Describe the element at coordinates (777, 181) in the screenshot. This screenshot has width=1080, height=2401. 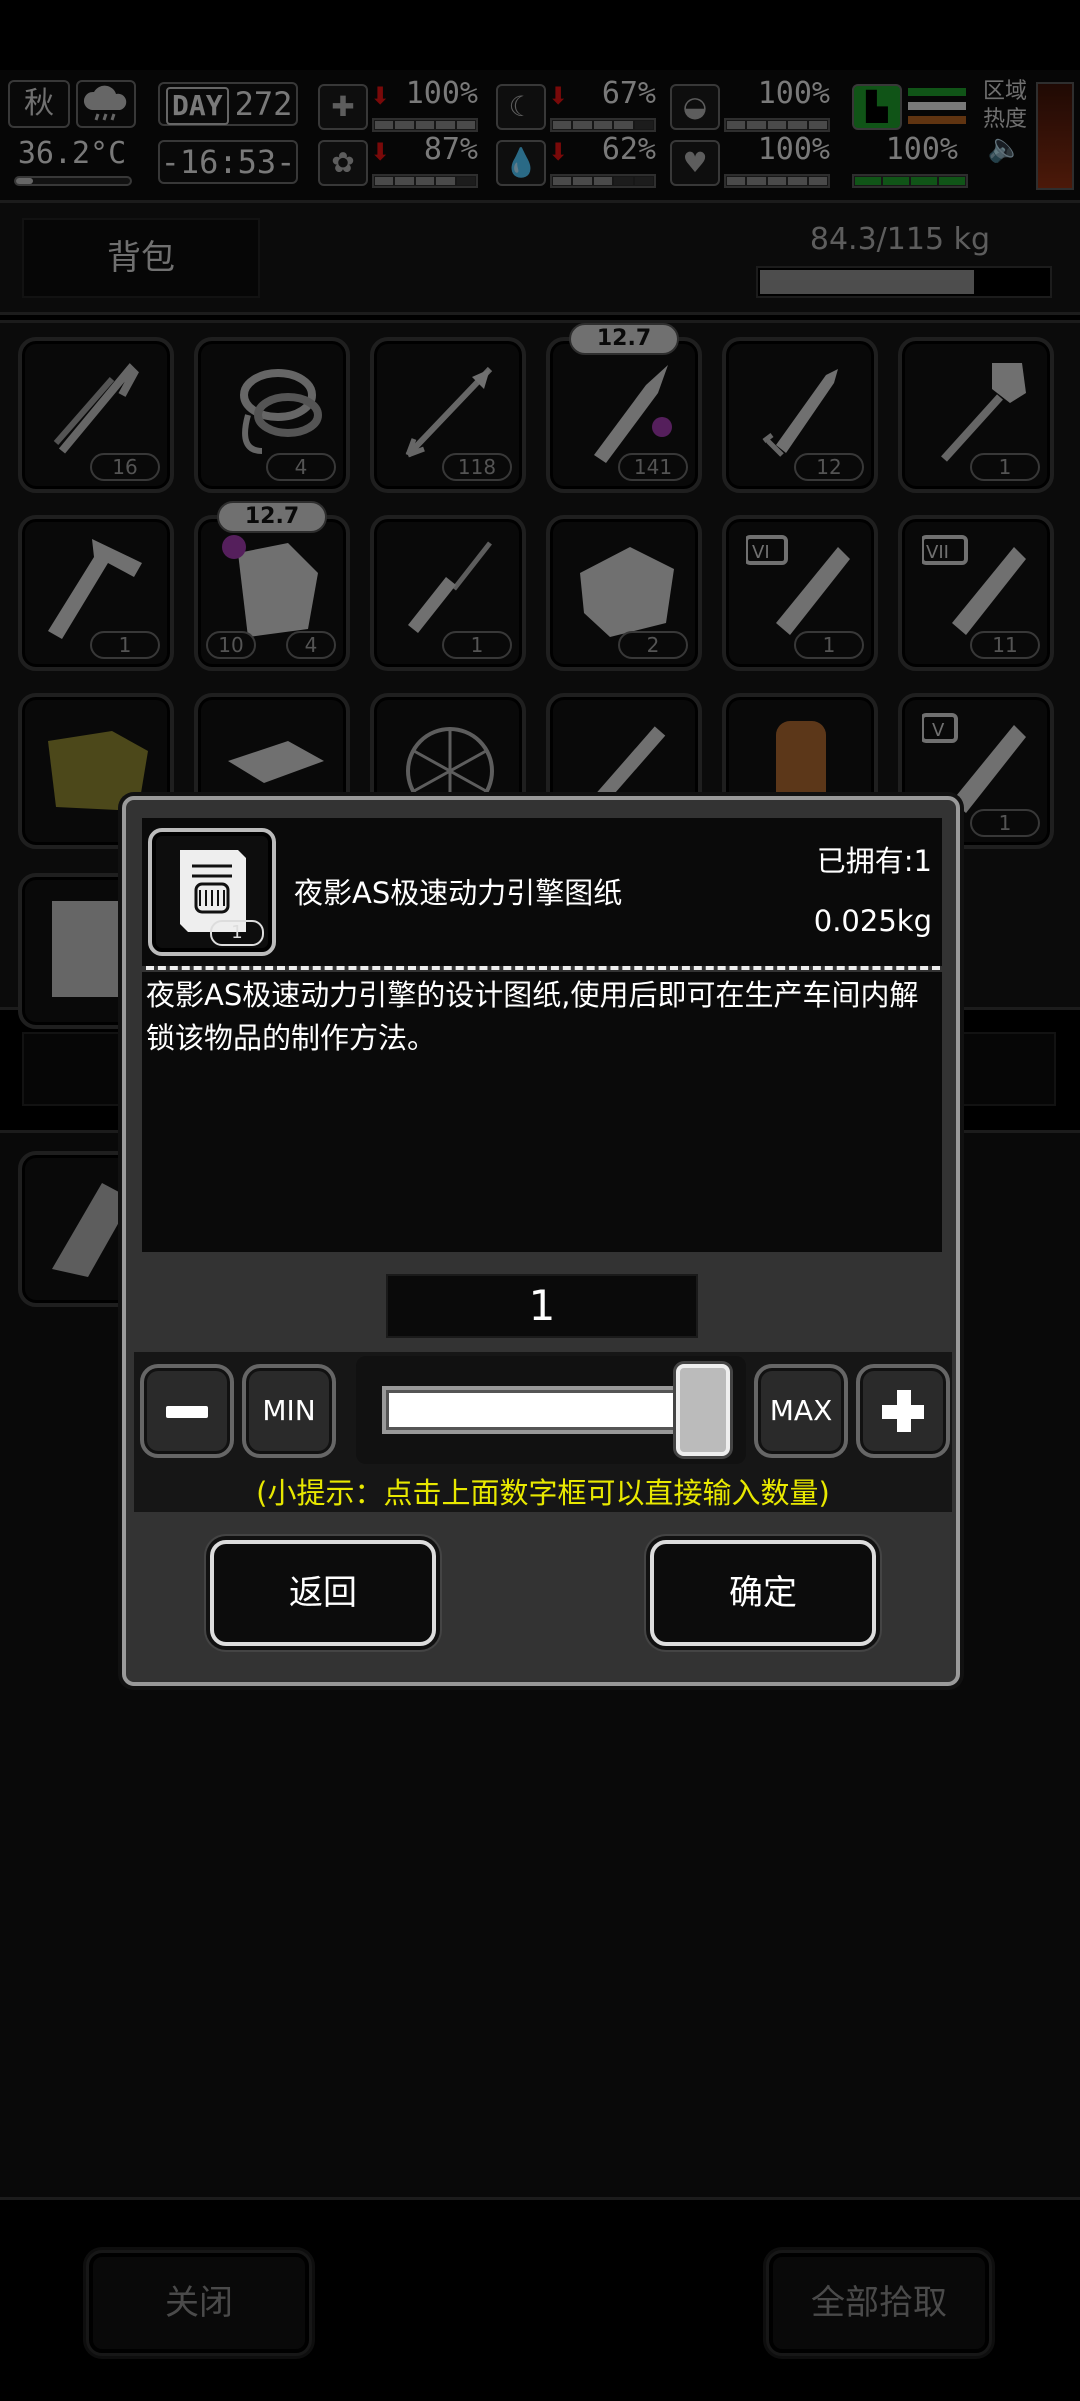
I see `mood-bar` at that location.